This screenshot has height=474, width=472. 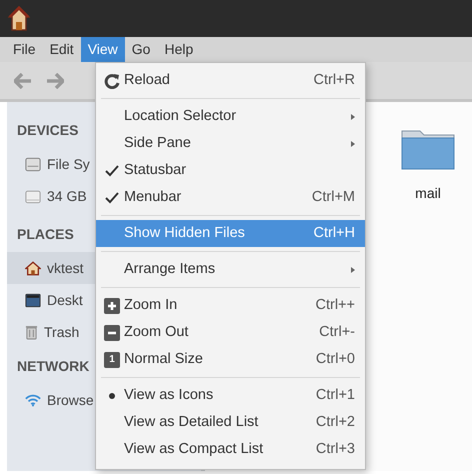 What do you see at coordinates (53, 366) in the screenshot?
I see `section-heading: NETWORK` at bounding box center [53, 366].